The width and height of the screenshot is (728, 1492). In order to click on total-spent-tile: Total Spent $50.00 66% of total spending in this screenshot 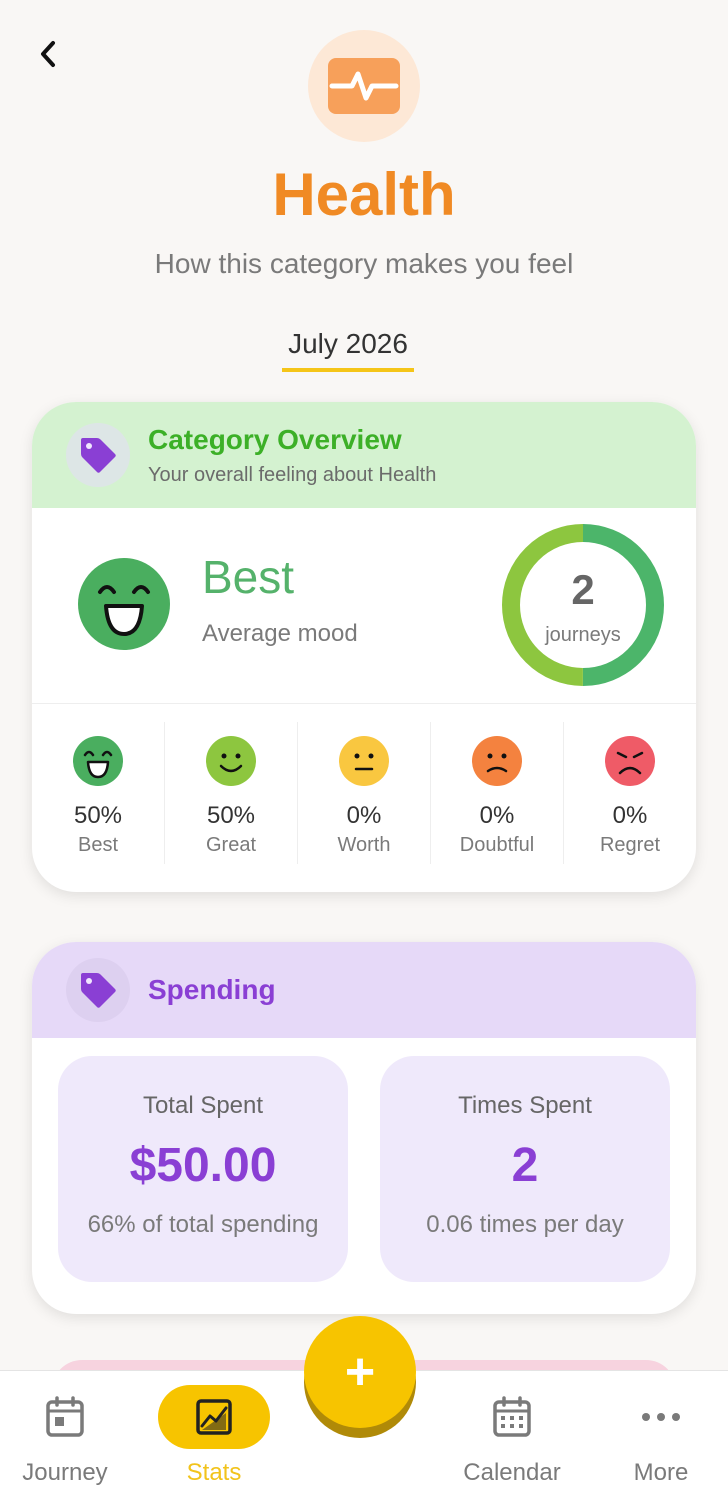, I will do `click(203, 1169)`.